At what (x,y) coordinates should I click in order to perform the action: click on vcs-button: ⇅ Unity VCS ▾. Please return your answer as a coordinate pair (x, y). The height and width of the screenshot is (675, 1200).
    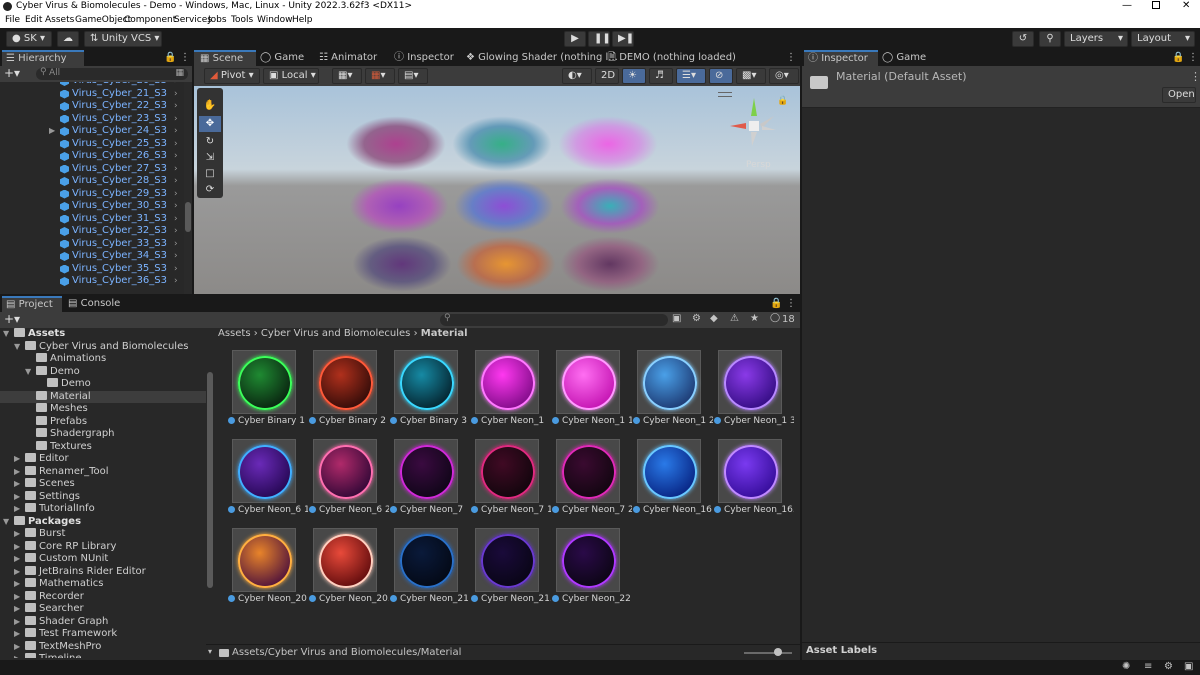
    Looking at the image, I should click on (123, 39).